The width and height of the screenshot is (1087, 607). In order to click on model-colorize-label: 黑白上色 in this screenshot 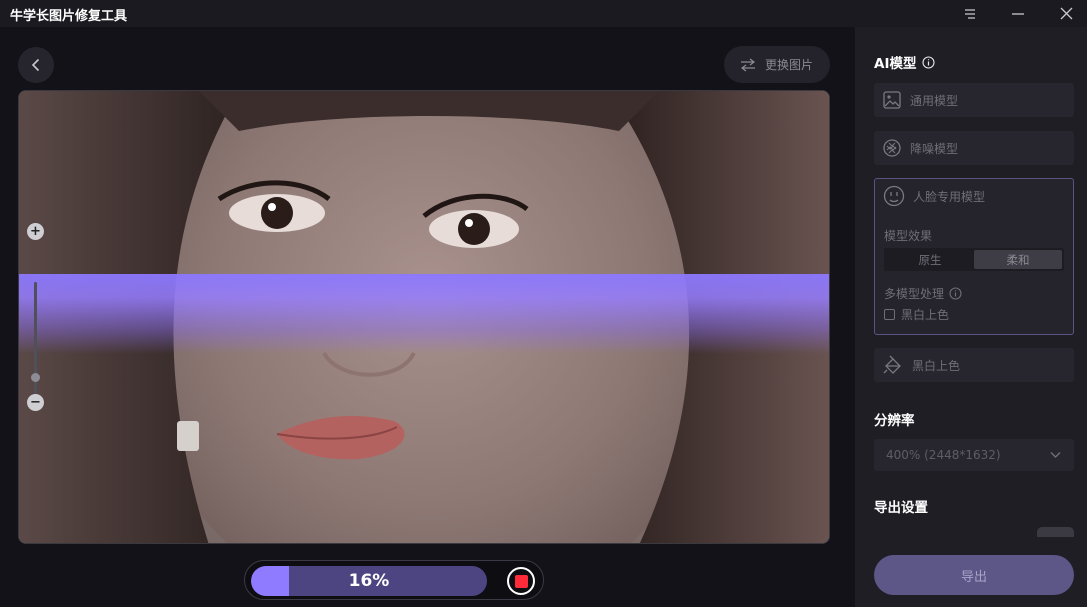, I will do `click(936, 365)`.